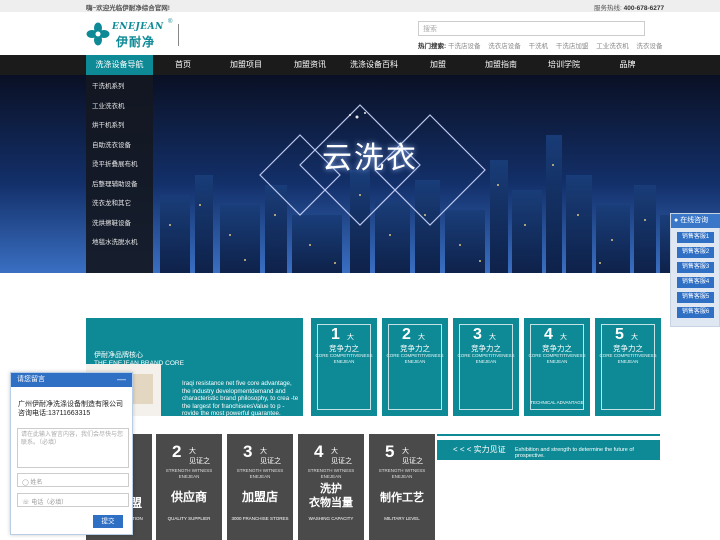  Describe the element at coordinates (479, 449) in the screenshot. I see `strength-label: < < < 实力见证` at that location.